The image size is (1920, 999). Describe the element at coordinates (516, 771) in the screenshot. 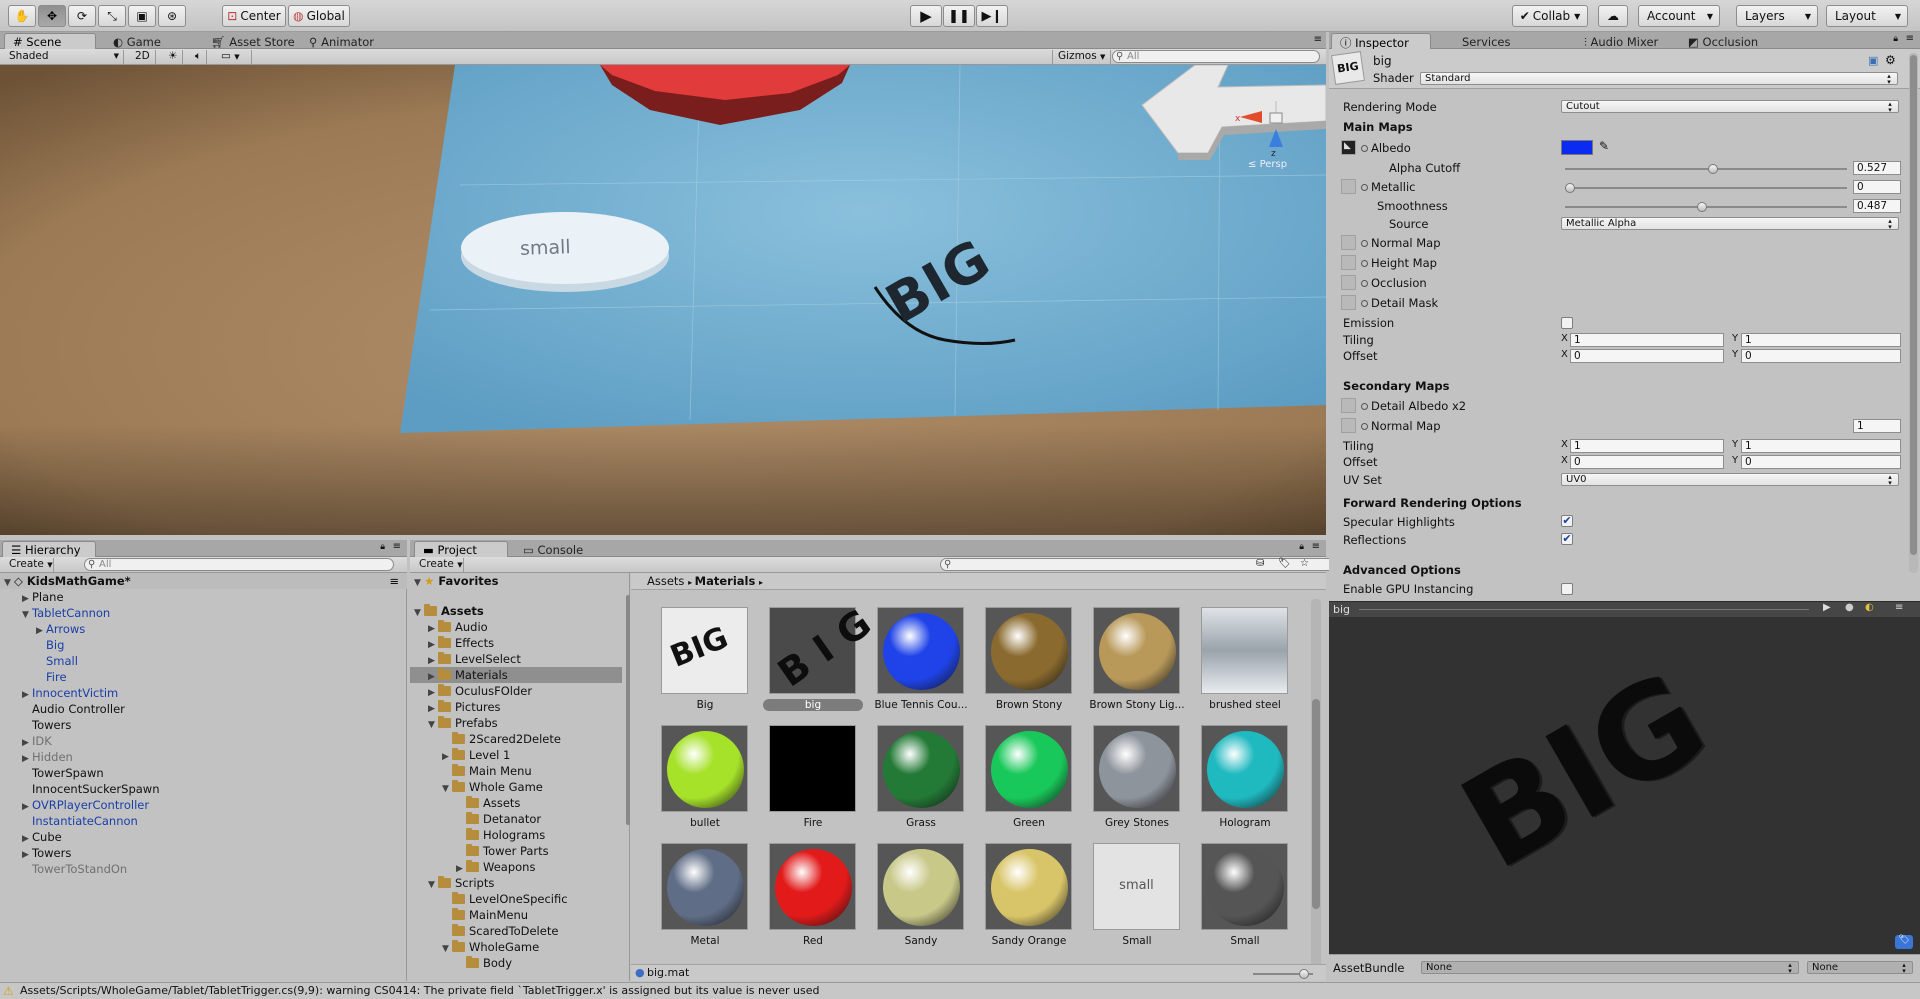

I see `folder-tree-item: Main Menu` at that location.